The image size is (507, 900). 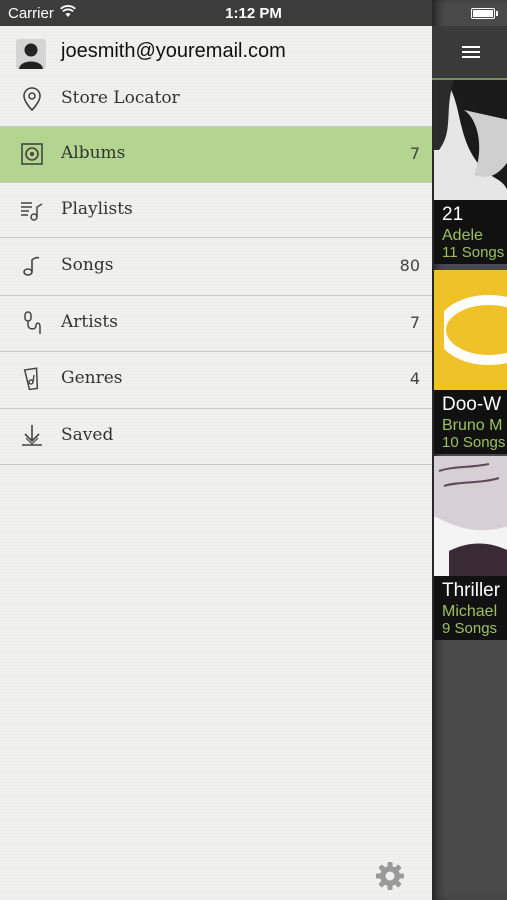 I want to click on album-tile: Thriller Michael 9 Songs, so click(x=470, y=548).